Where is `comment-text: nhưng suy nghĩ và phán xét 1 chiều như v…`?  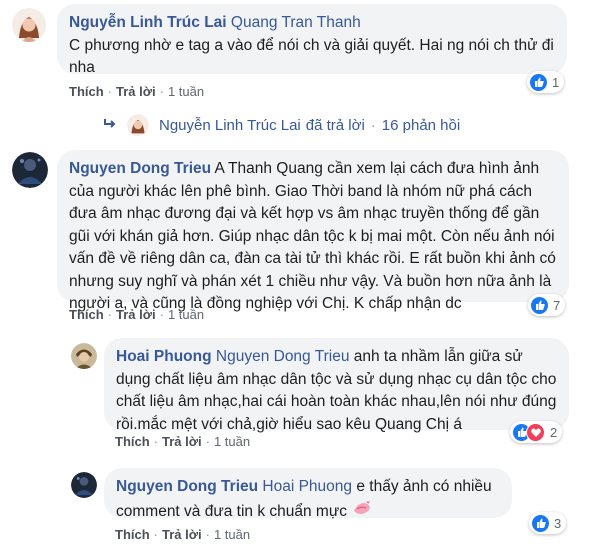
comment-text: nhưng suy nghĩ và phán xét 1 chiều như v… is located at coordinates (310, 281).